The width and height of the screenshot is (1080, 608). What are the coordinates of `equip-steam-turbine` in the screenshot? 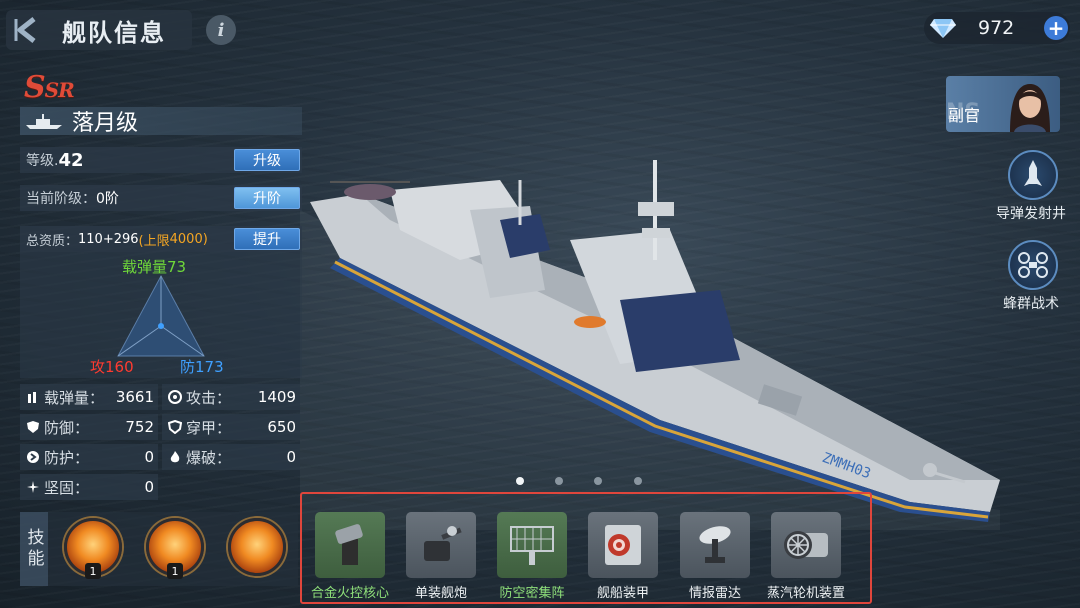 It's located at (806, 545).